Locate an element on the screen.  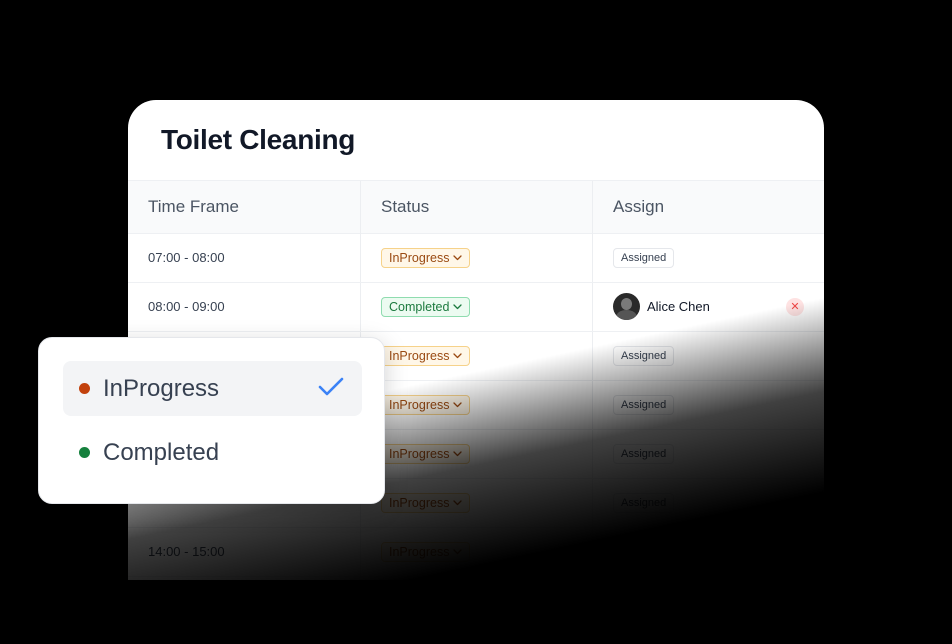
avatar is located at coordinates (626, 306).